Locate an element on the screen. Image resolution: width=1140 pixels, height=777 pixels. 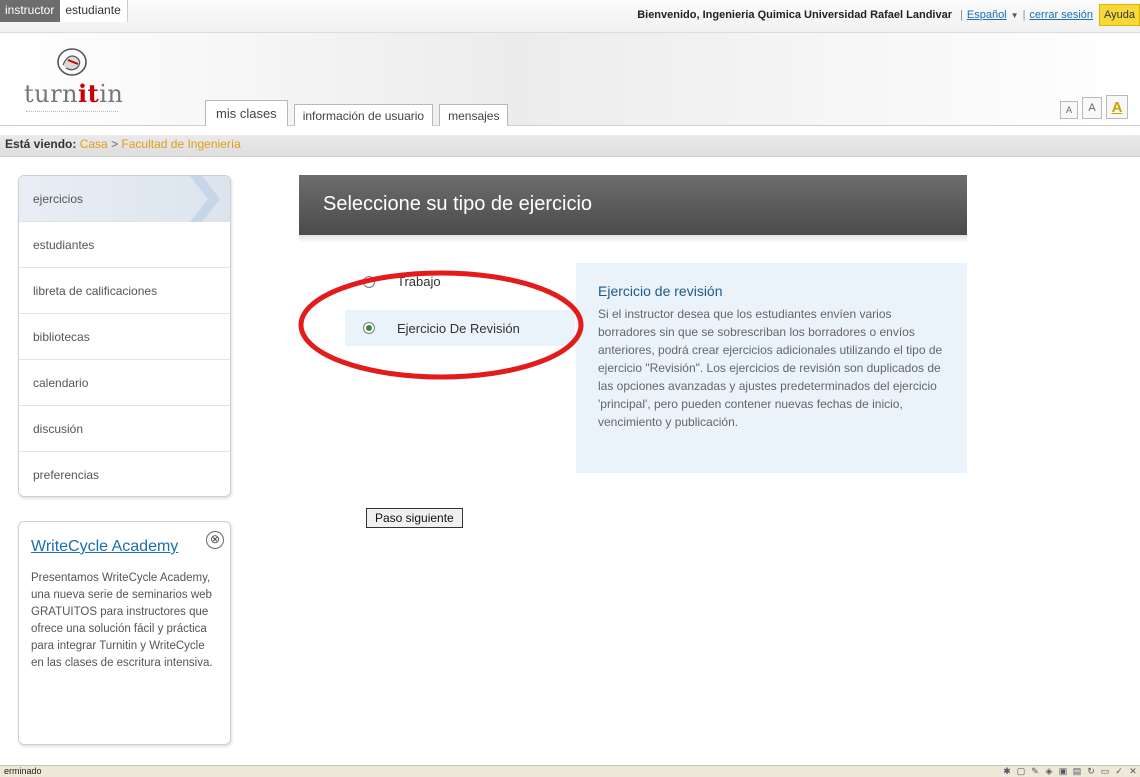
addon-icon: ✱ is located at coordinates (1007, 771).